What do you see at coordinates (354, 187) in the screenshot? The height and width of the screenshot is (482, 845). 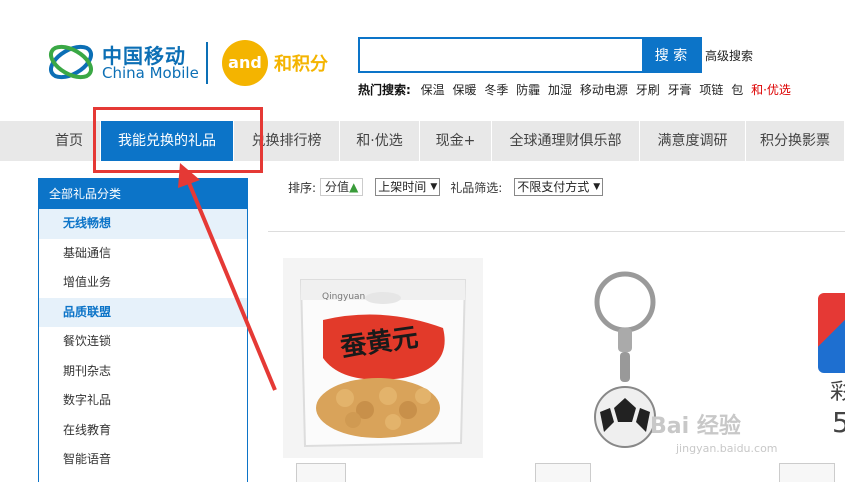 I see `sort-up-icon: ▲` at bounding box center [354, 187].